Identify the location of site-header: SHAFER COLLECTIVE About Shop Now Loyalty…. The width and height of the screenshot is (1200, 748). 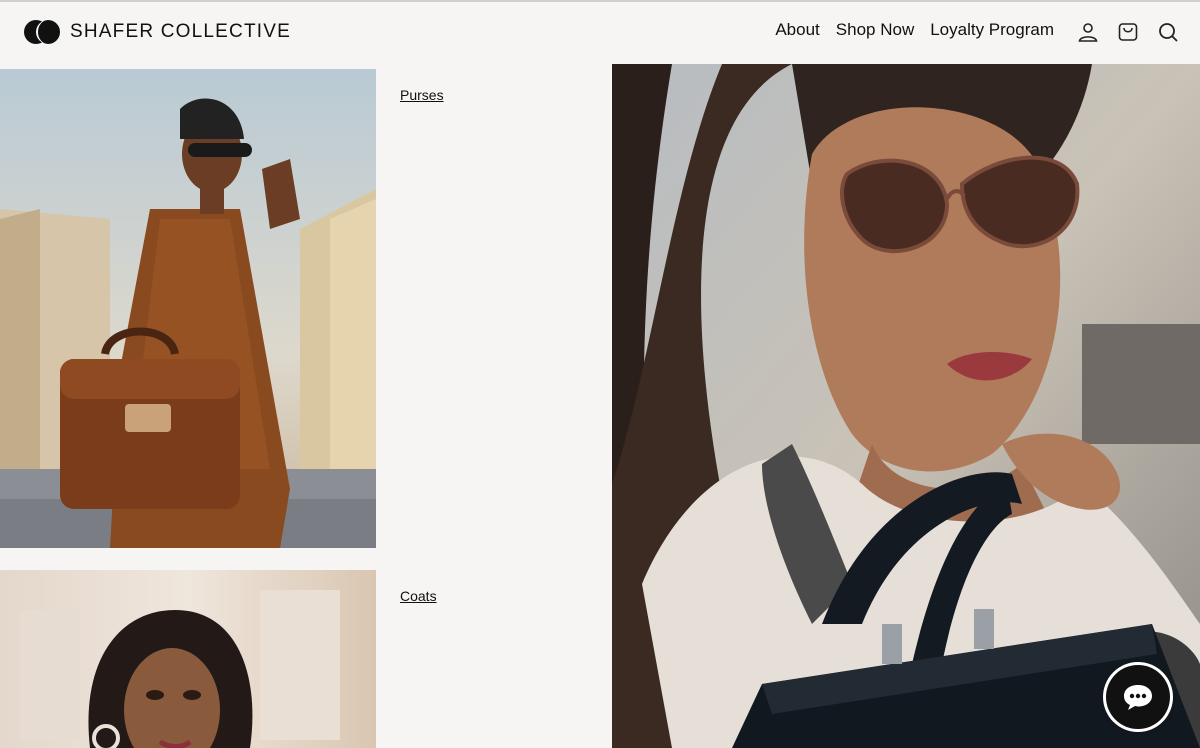
(600, 32).